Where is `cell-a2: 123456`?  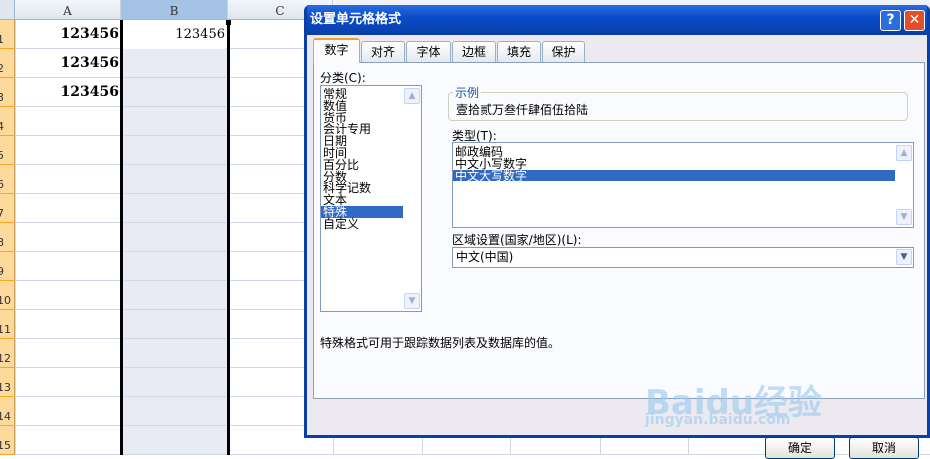
cell-a2: 123456 is located at coordinates (67, 63).